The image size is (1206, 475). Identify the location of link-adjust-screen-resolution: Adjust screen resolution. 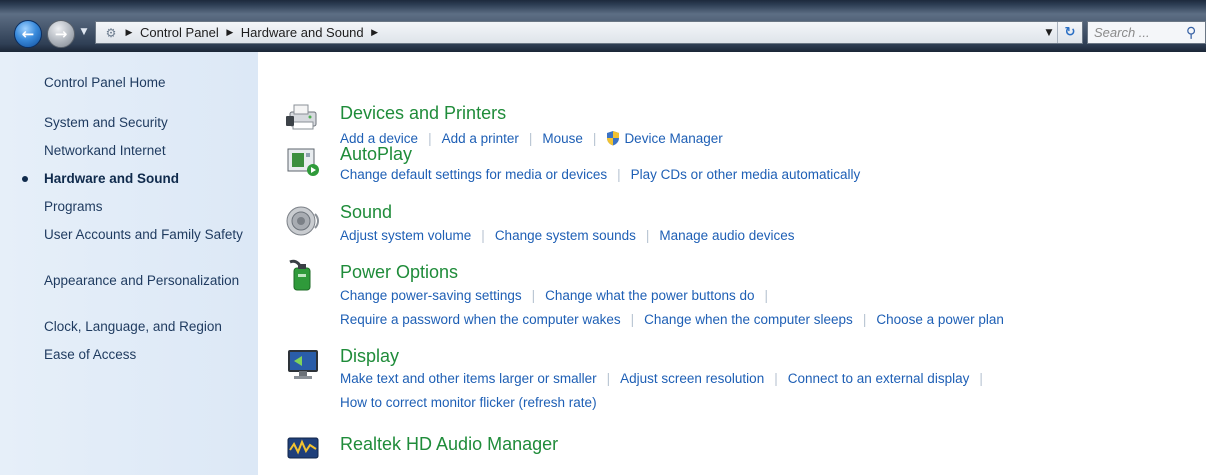
(692, 378).